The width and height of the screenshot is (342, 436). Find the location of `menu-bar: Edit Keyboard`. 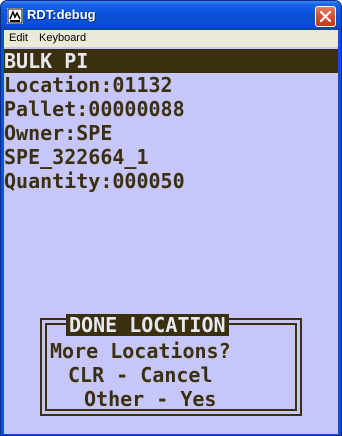

menu-bar: Edit Keyboard is located at coordinates (171, 38).